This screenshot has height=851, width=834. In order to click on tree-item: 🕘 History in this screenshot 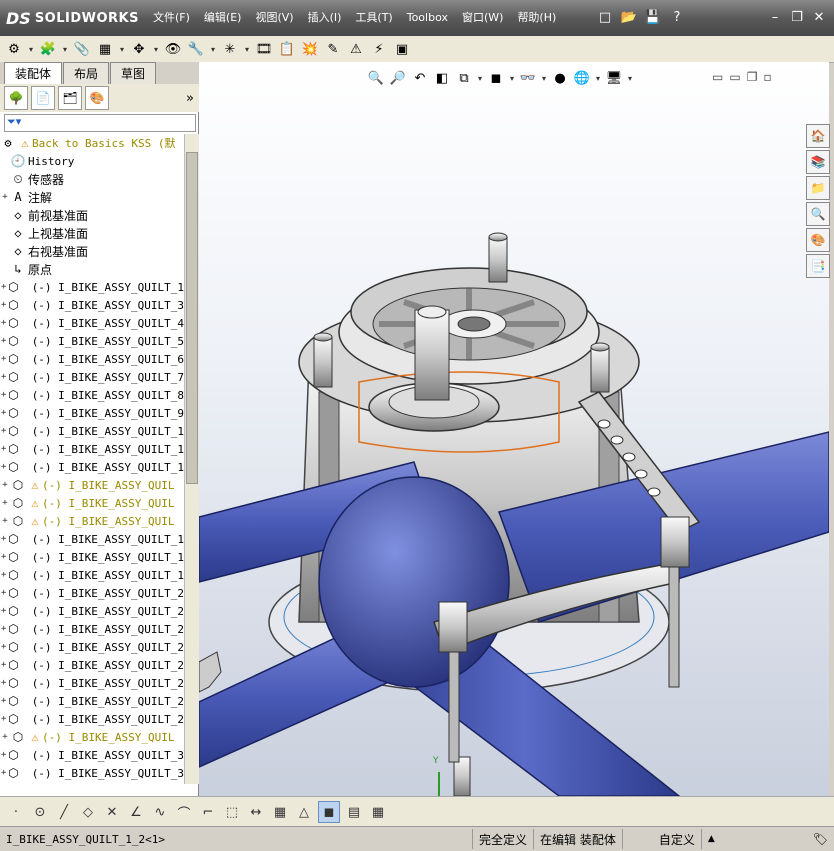, I will do `click(92, 161)`.